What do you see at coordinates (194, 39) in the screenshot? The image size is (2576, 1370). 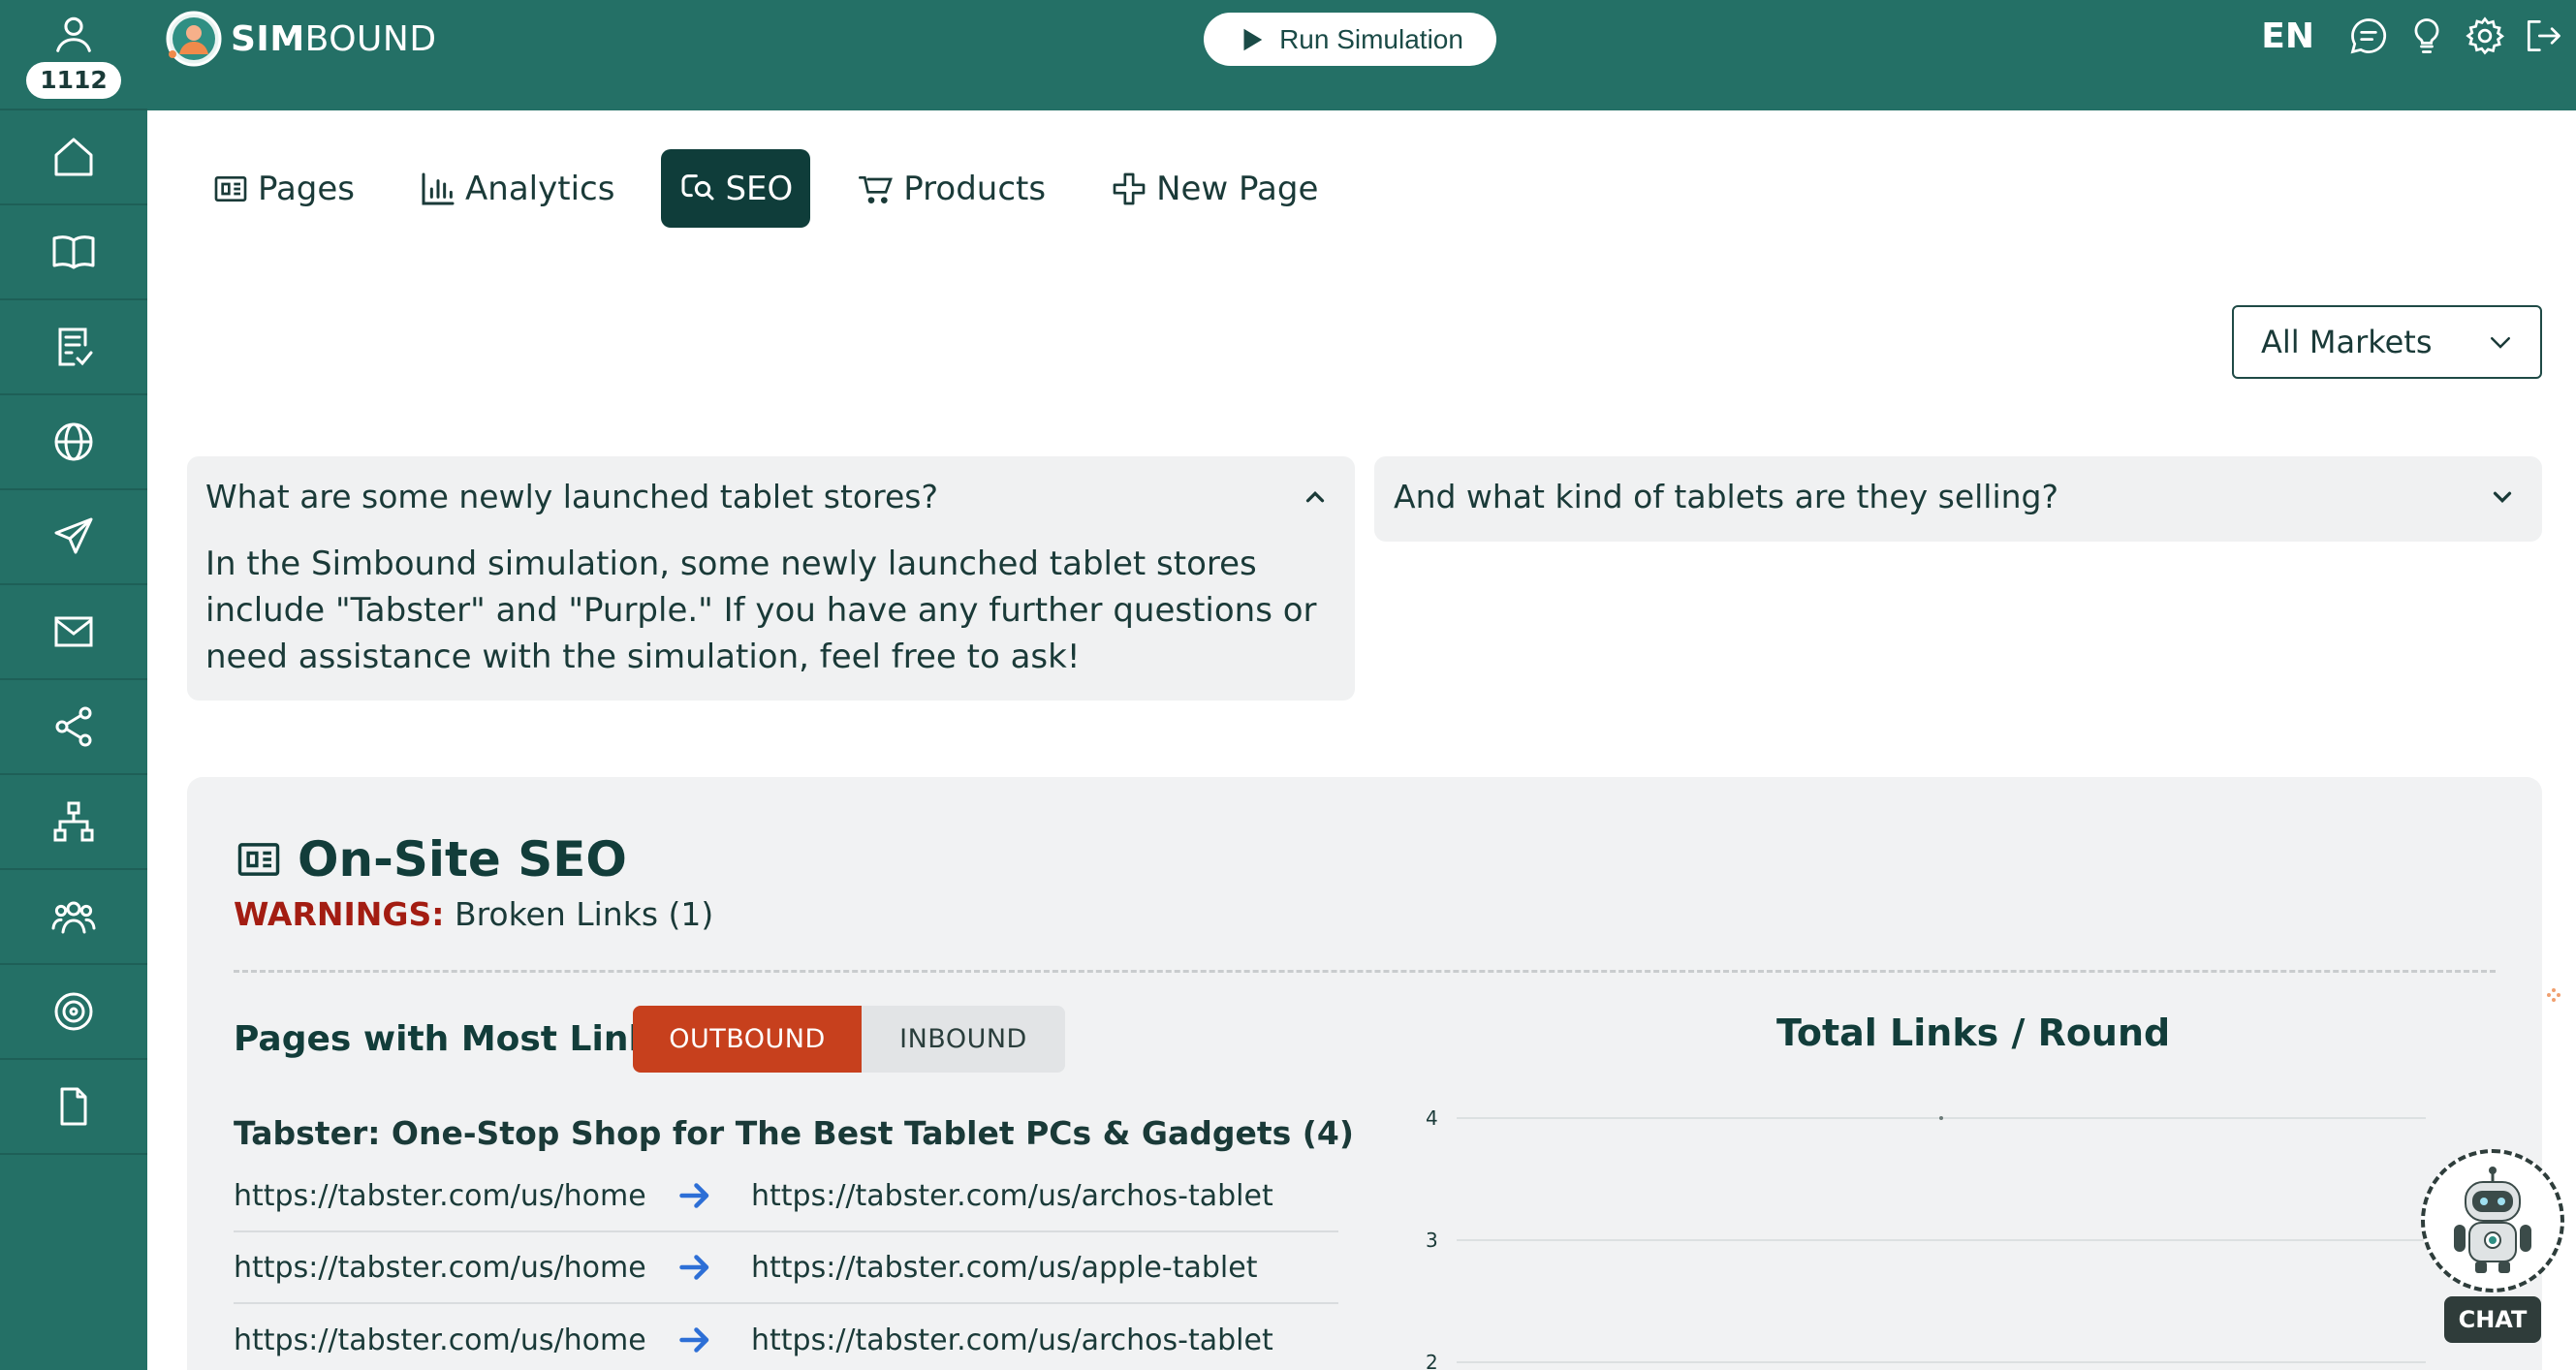 I see `simbound-logo-icon` at bounding box center [194, 39].